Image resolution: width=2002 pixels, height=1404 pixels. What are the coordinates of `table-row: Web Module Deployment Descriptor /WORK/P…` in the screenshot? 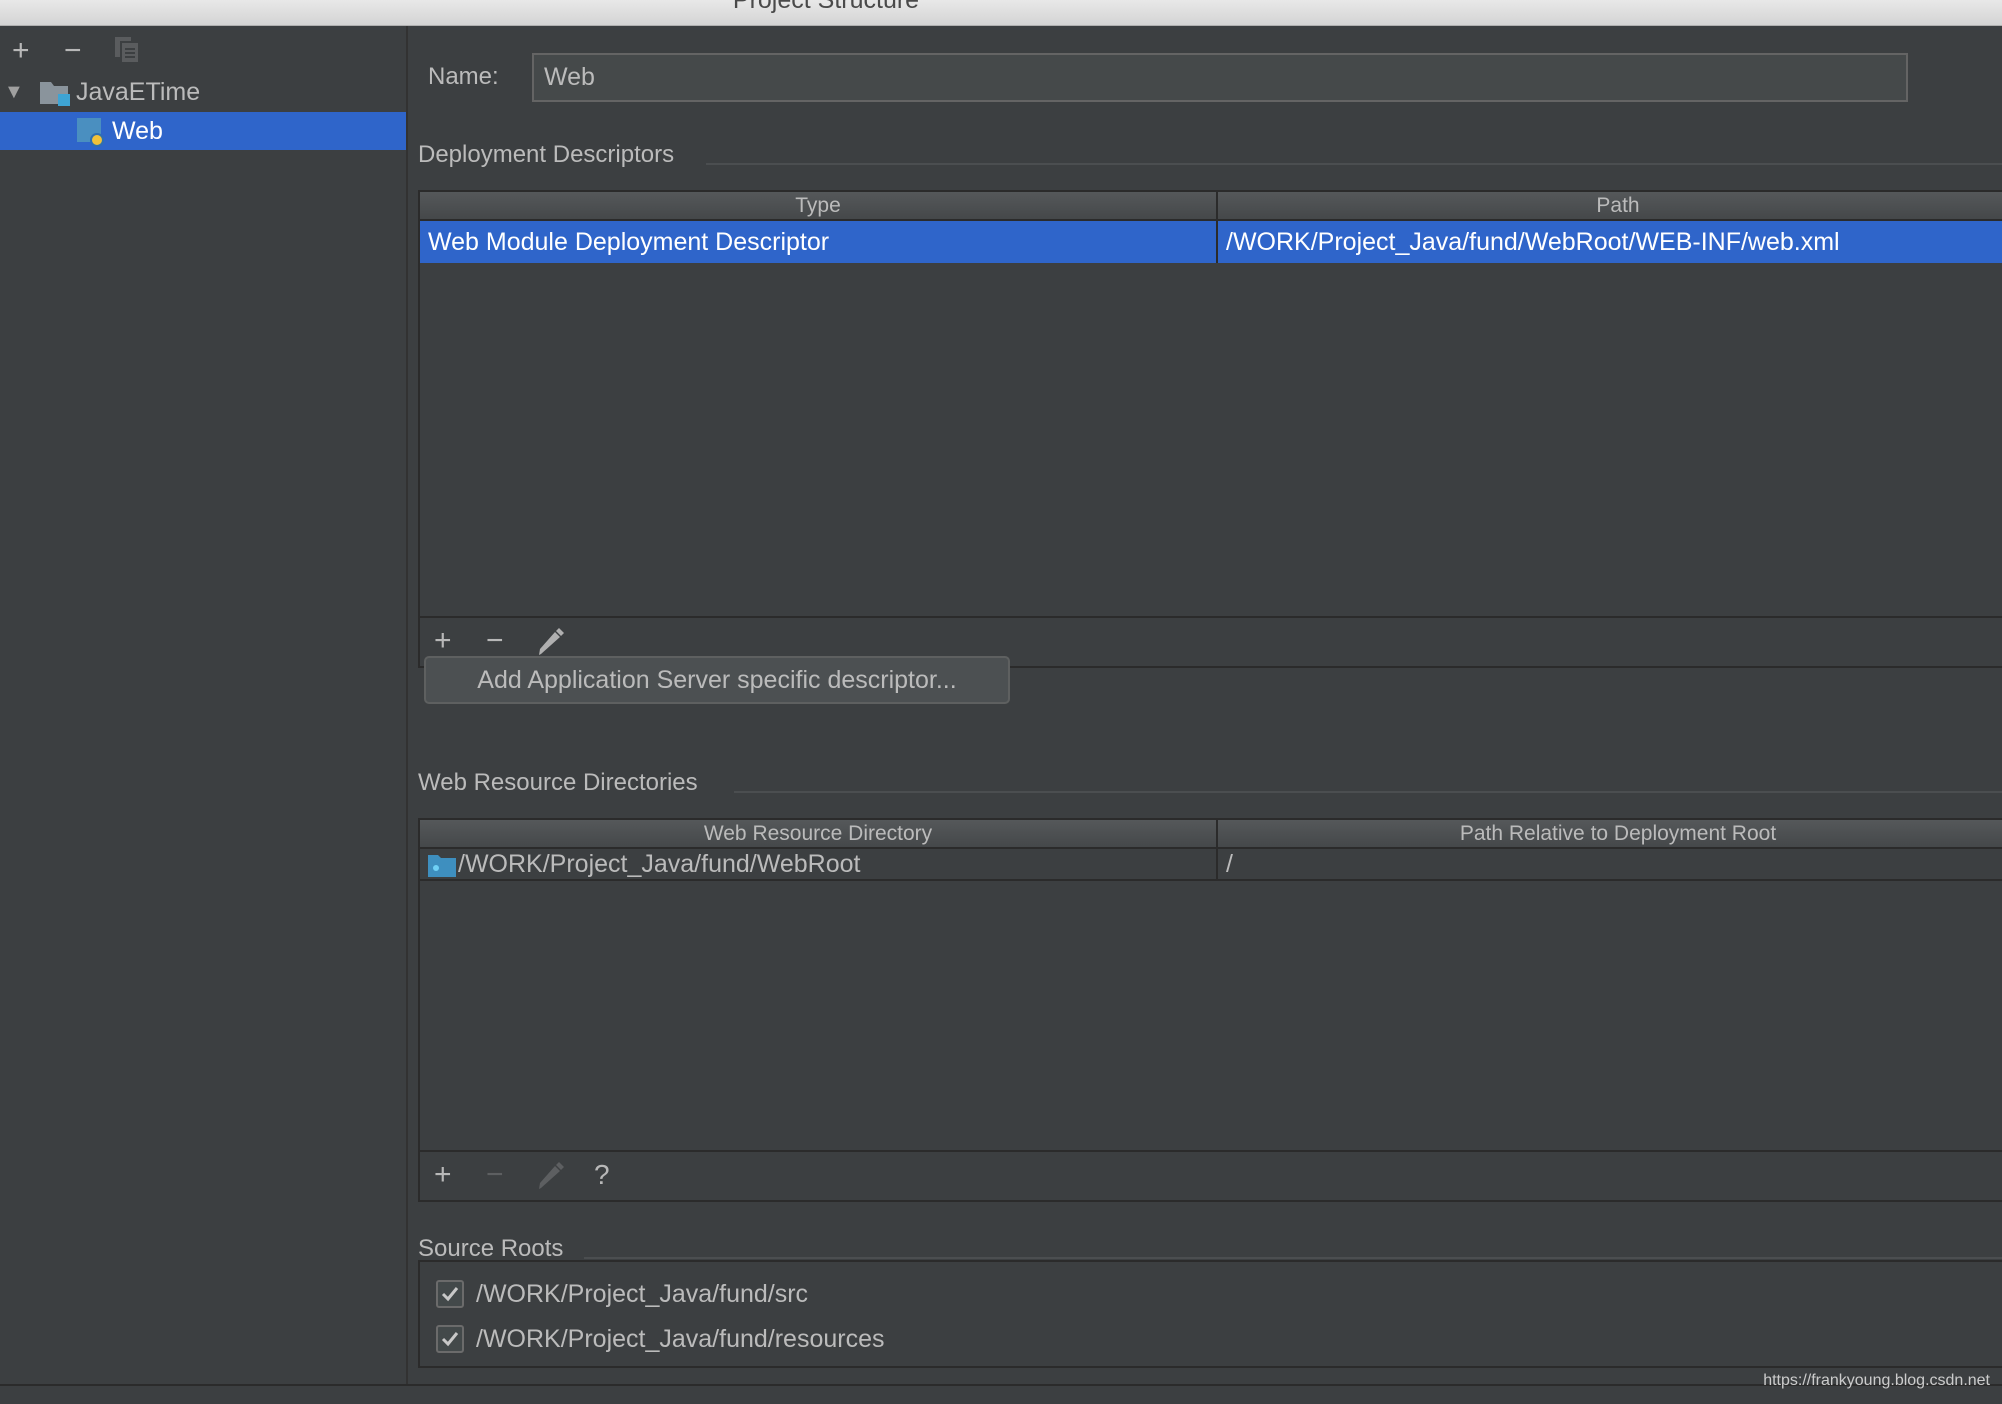 It's located at (1211, 242).